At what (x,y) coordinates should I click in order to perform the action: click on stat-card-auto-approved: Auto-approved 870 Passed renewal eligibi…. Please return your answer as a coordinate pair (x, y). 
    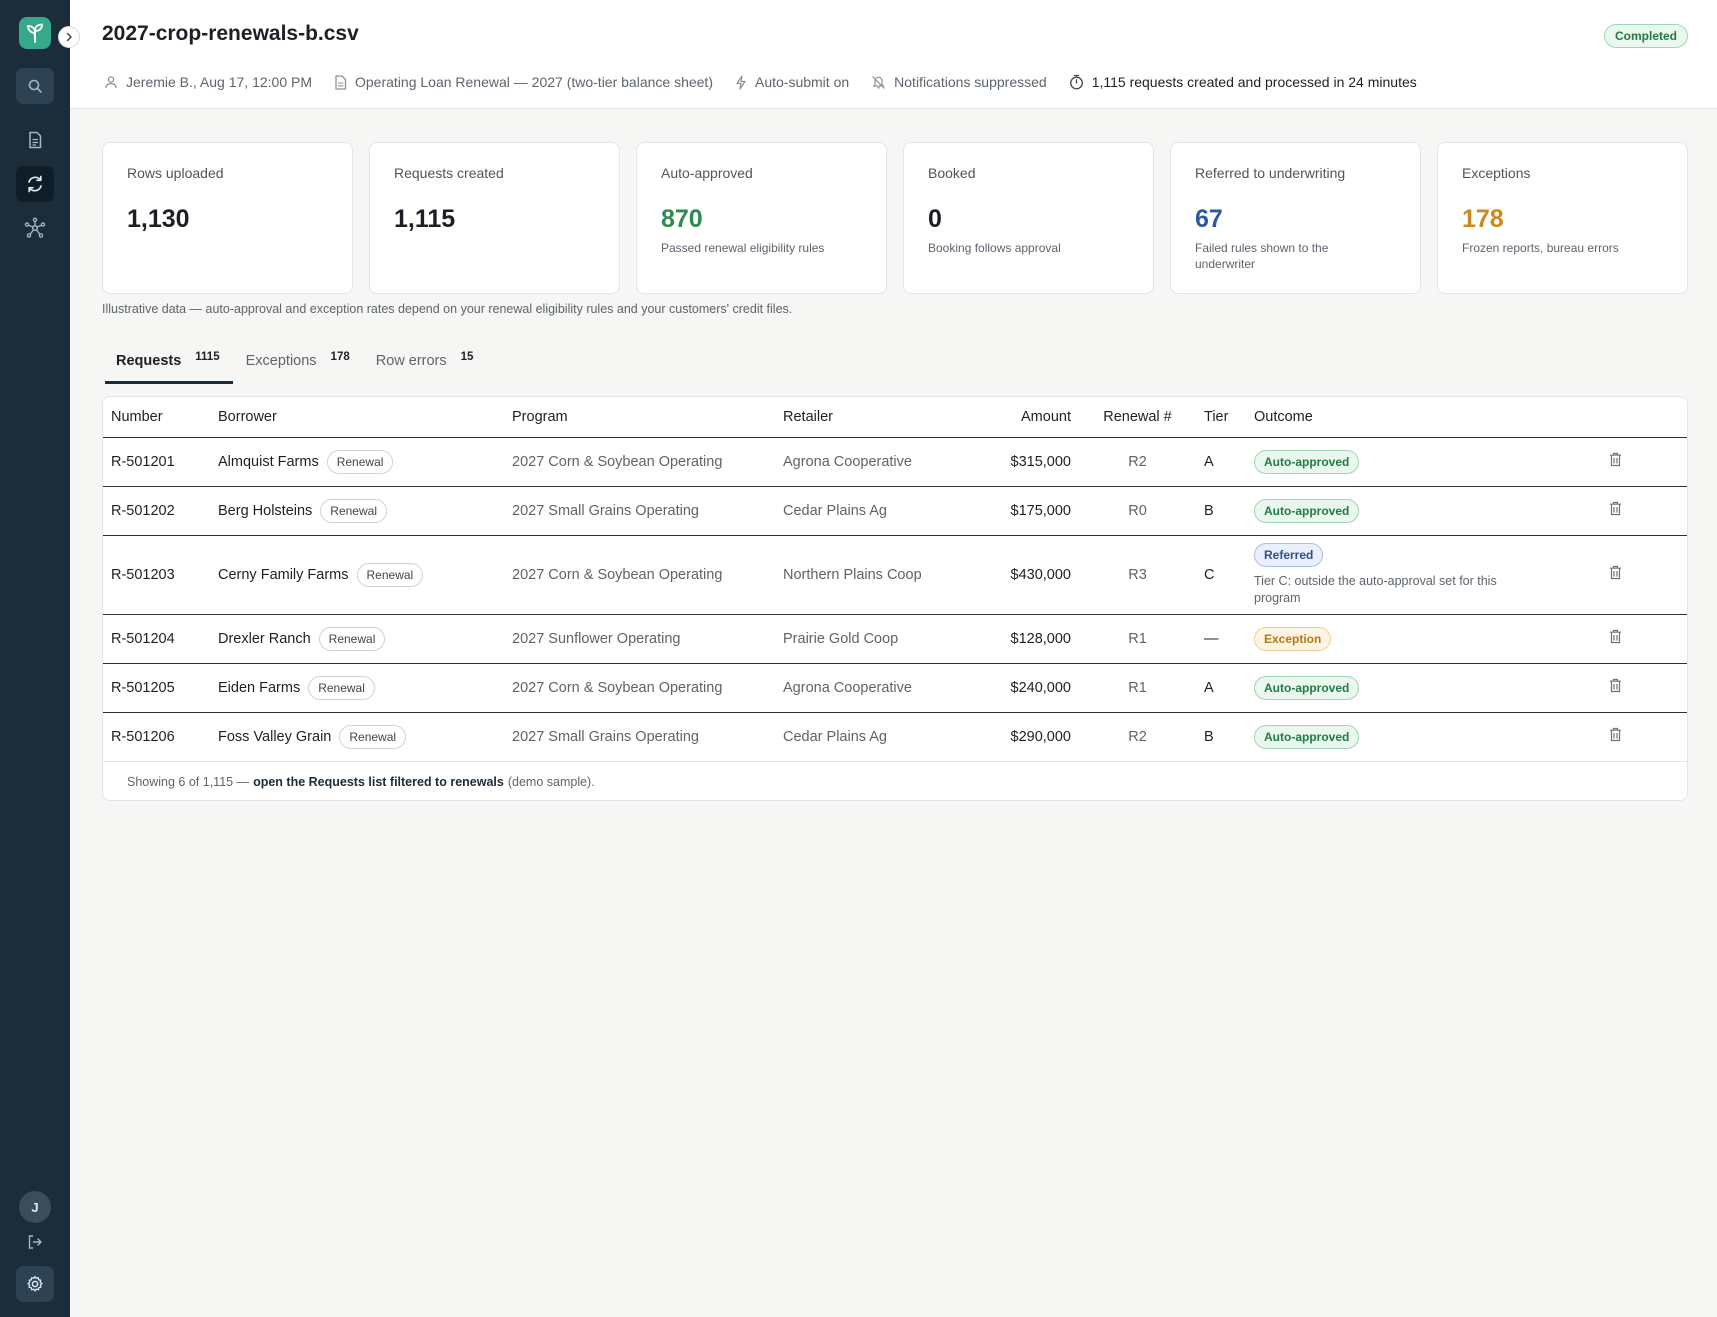
    Looking at the image, I should click on (761, 218).